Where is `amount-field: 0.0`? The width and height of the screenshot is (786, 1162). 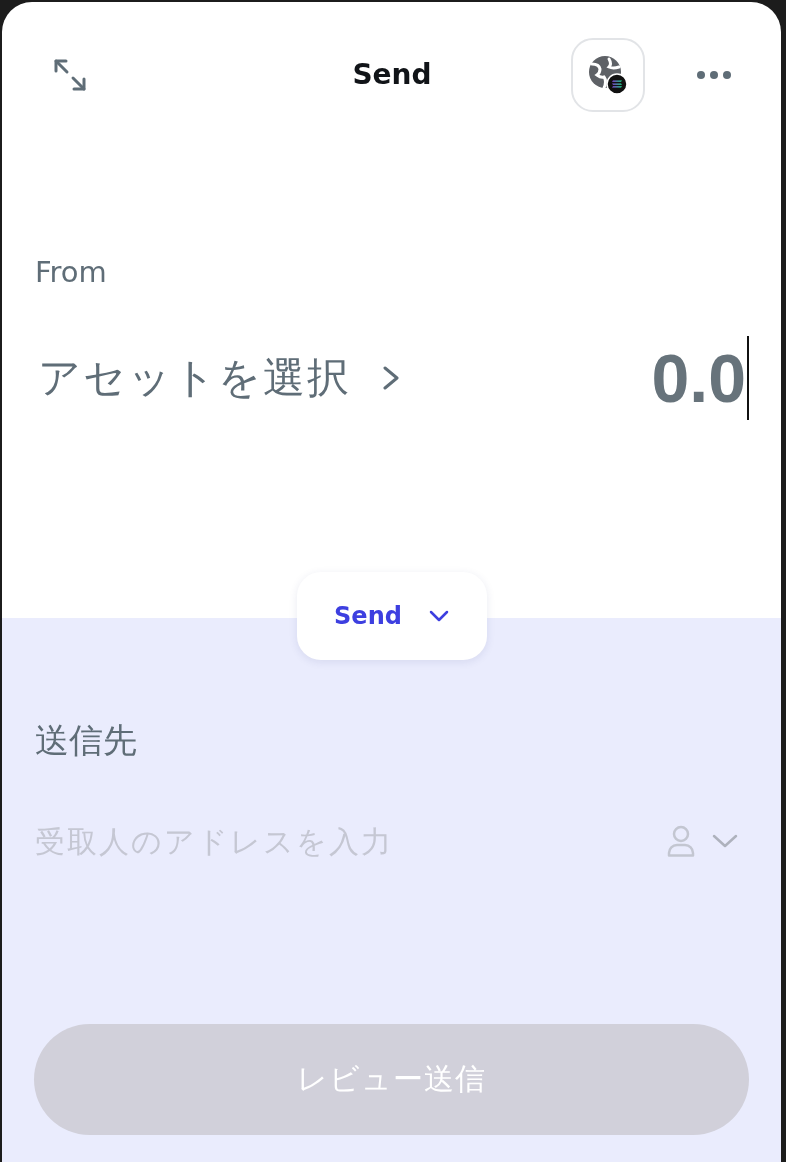
amount-field: 0.0 is located at coordinates (700, 378).